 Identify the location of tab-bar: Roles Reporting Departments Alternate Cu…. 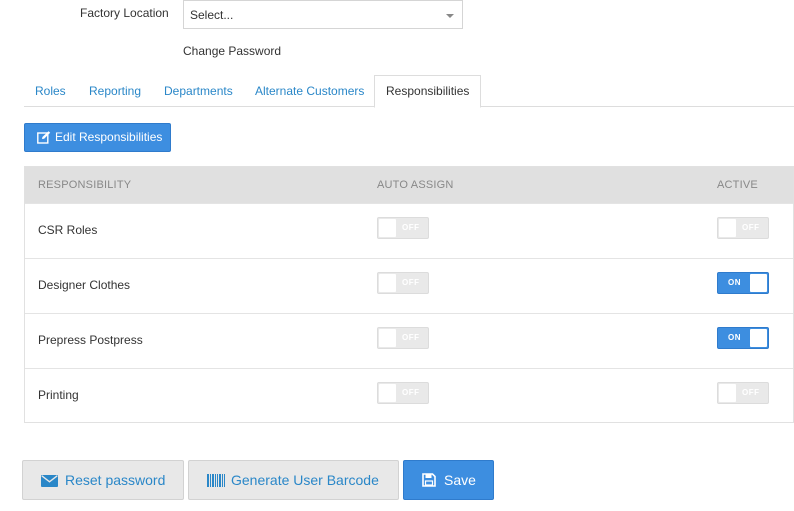
(409, 91).